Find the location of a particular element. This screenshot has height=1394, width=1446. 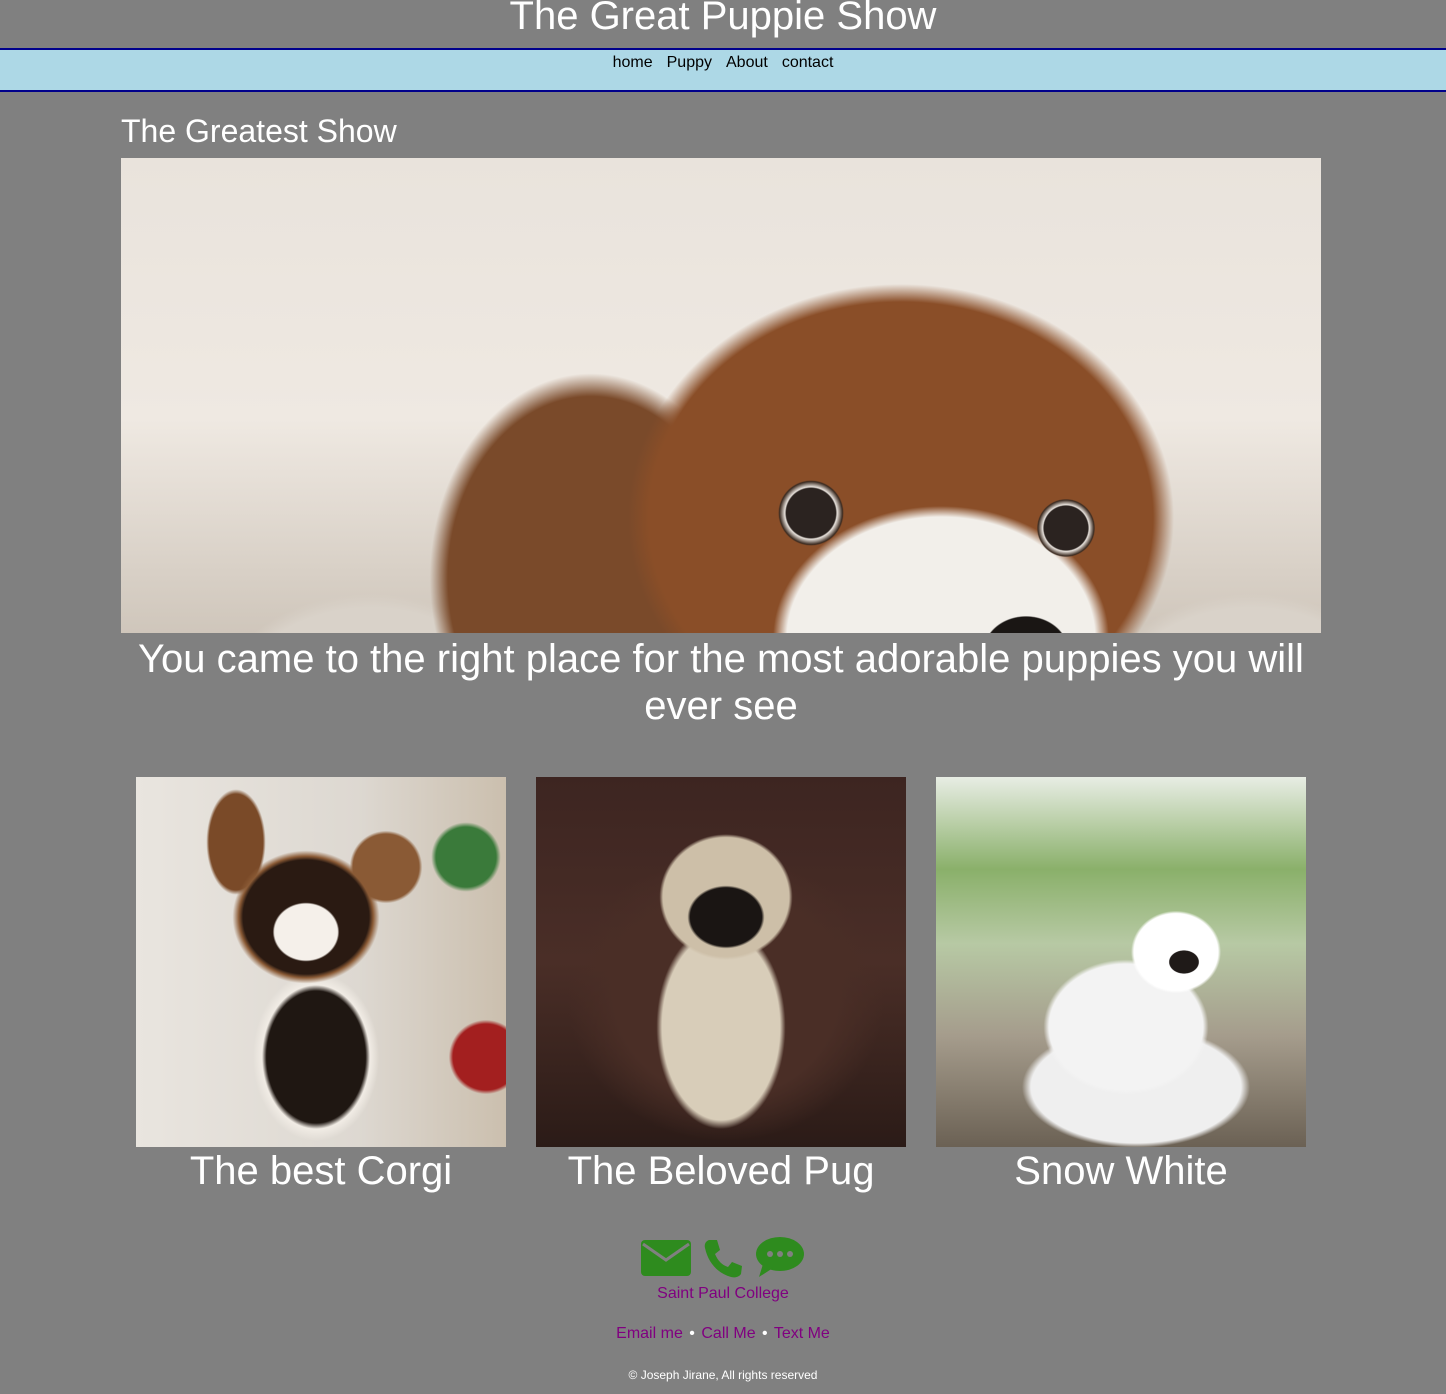

puppy-card-pug: The Beloved Pug is located at coordinates (721, 986).